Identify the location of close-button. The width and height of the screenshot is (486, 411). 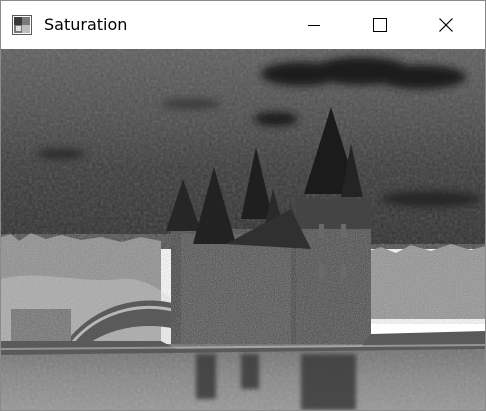
(446, 25).